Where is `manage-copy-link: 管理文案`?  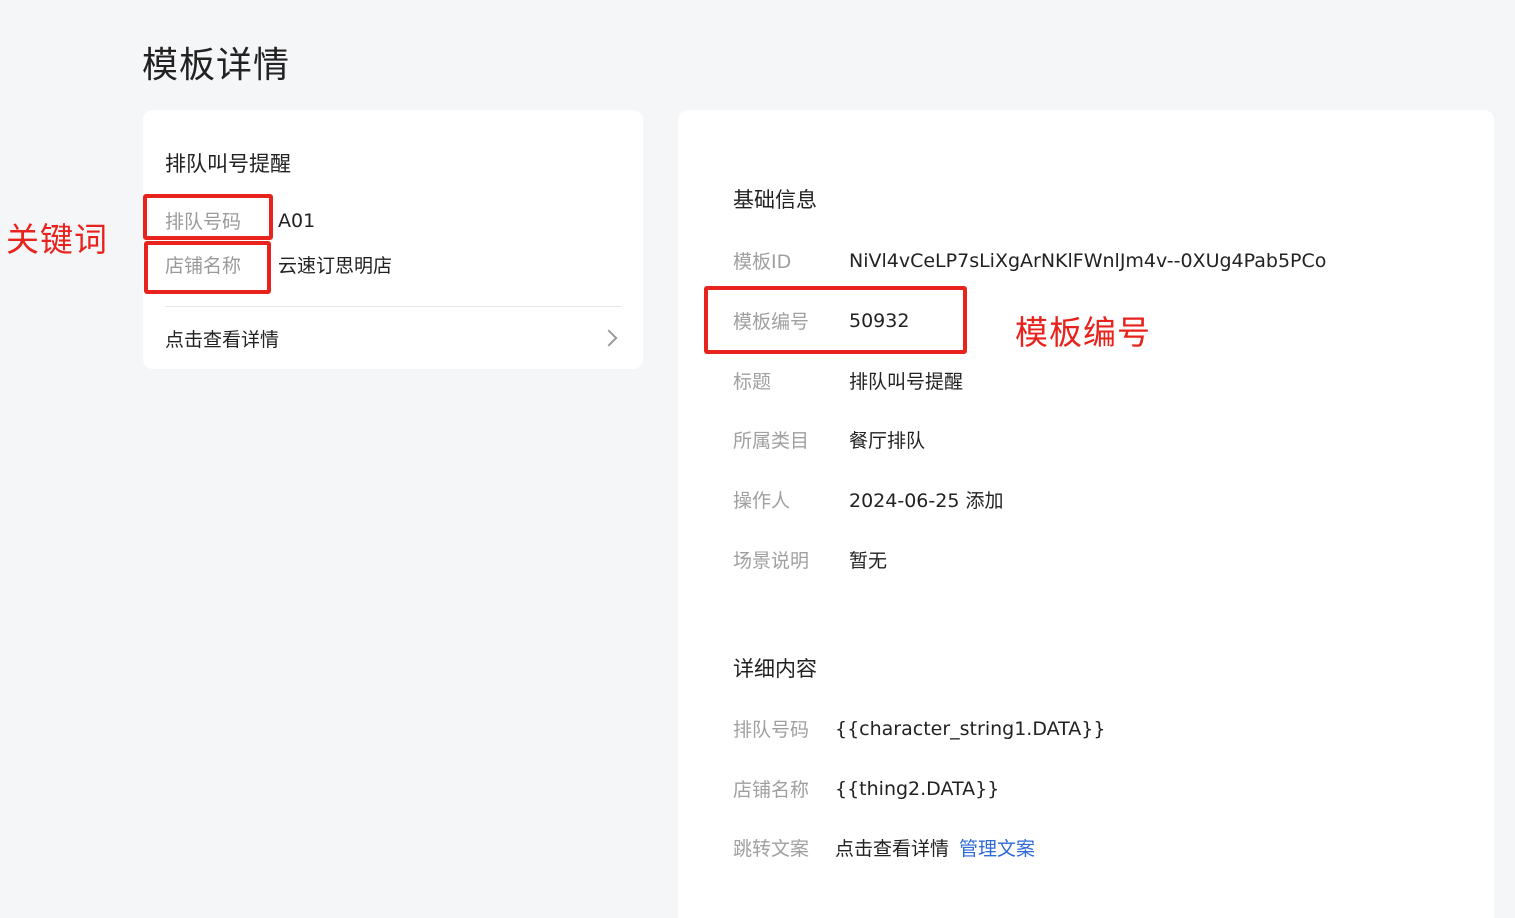
manage-copy-link: 管理文案 is located at coordinates (997, 847).